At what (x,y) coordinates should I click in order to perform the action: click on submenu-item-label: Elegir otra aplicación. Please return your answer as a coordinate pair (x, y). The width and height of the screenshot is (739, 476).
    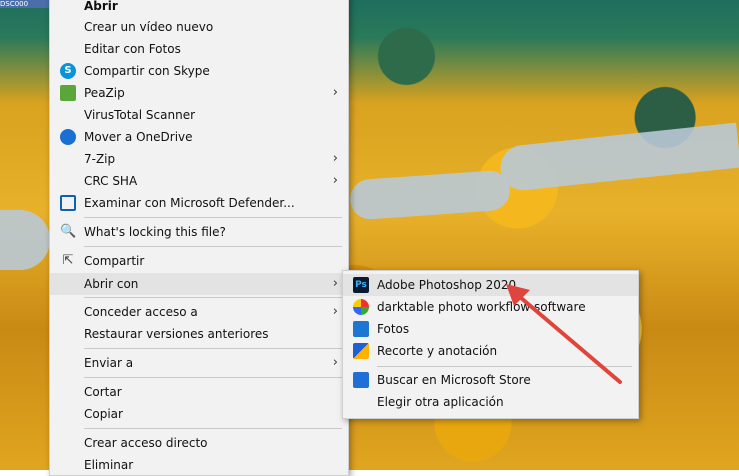
    Looking at the image, I should click on (440, 402).